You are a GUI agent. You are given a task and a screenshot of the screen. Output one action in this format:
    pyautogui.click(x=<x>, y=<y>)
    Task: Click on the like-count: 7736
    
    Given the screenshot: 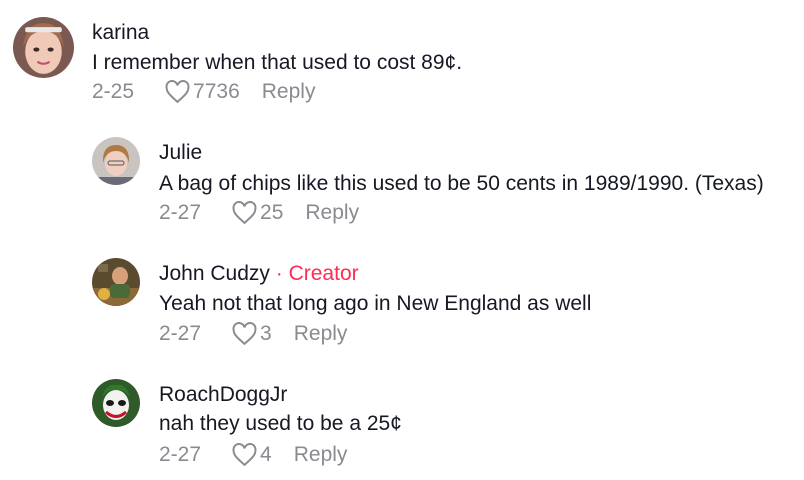 What is the action you would take?
    pyautogui.click(x=216, y=91)
    